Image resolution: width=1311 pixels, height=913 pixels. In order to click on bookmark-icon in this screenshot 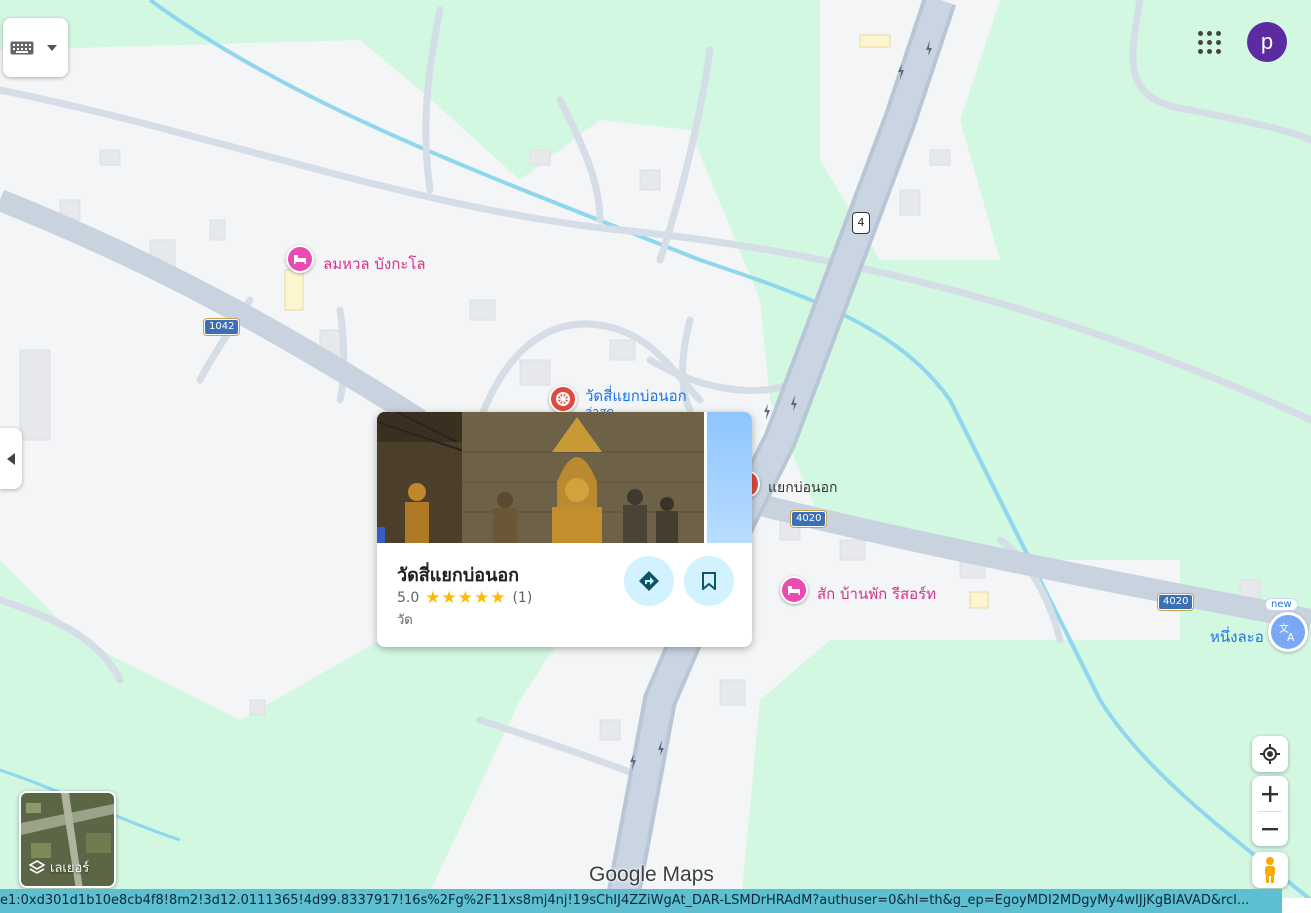, I will do `click(709, 581)`.